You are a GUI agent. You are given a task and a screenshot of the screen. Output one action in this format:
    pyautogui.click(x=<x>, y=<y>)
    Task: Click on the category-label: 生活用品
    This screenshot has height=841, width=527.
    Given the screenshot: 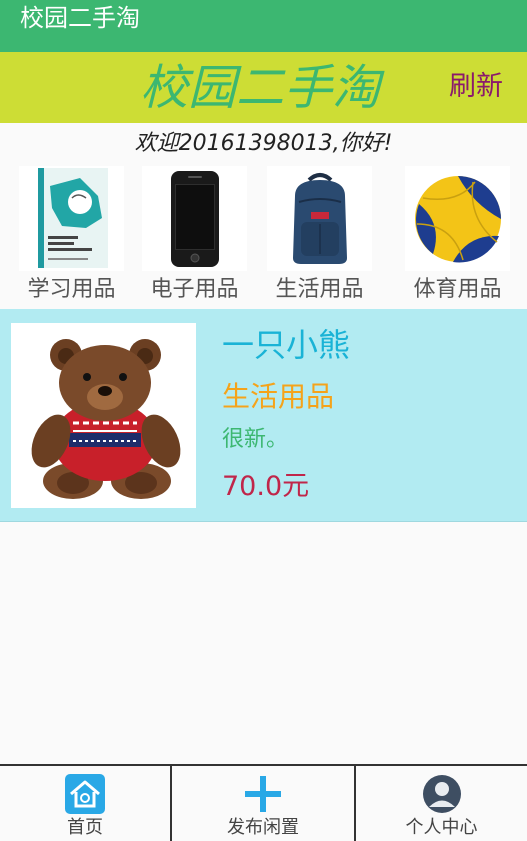 What is the action you would take?
    pyautogui.click(x=319, y=289)
    